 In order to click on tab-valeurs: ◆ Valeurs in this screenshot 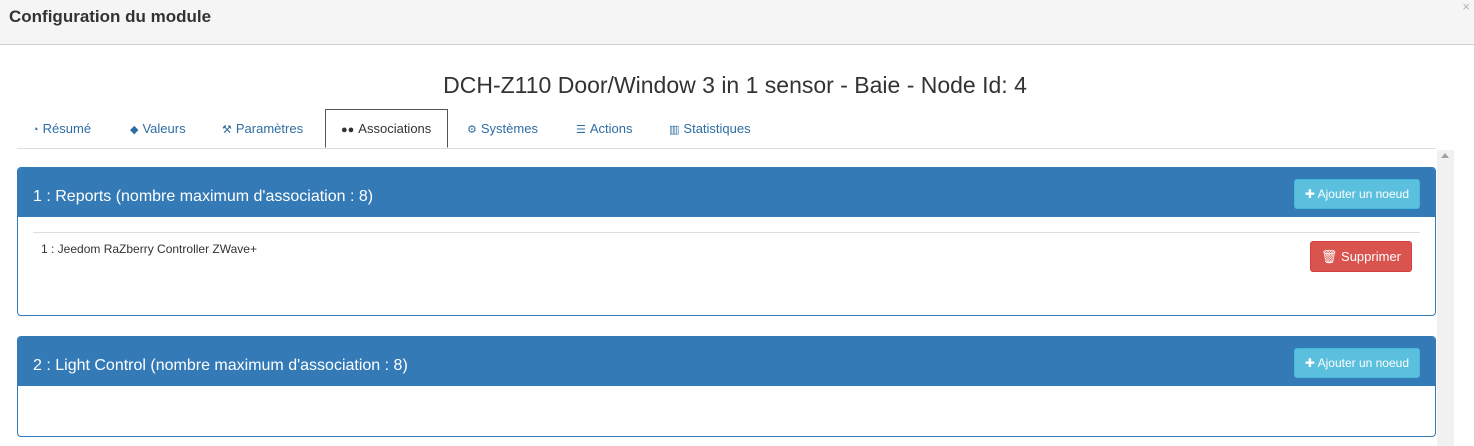, I will do `click(158, 129)`.